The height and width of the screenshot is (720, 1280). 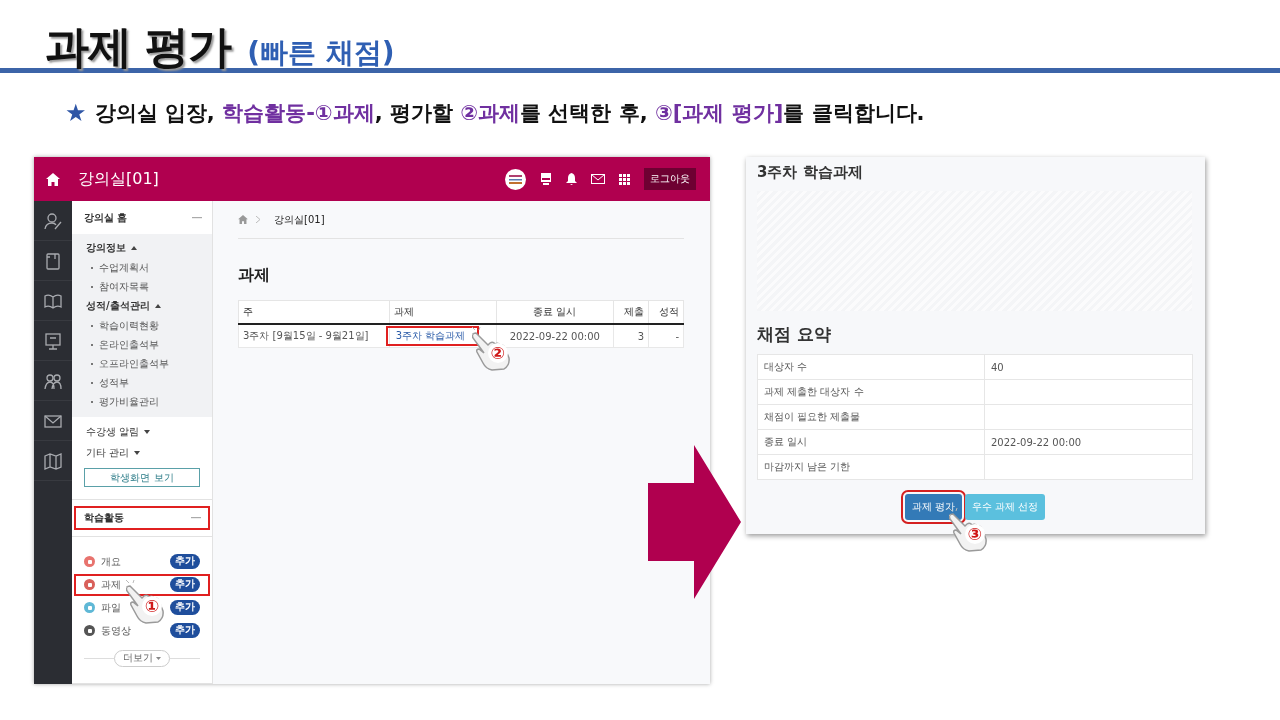 I want to click on map-icon, so click(x=53, y=460).